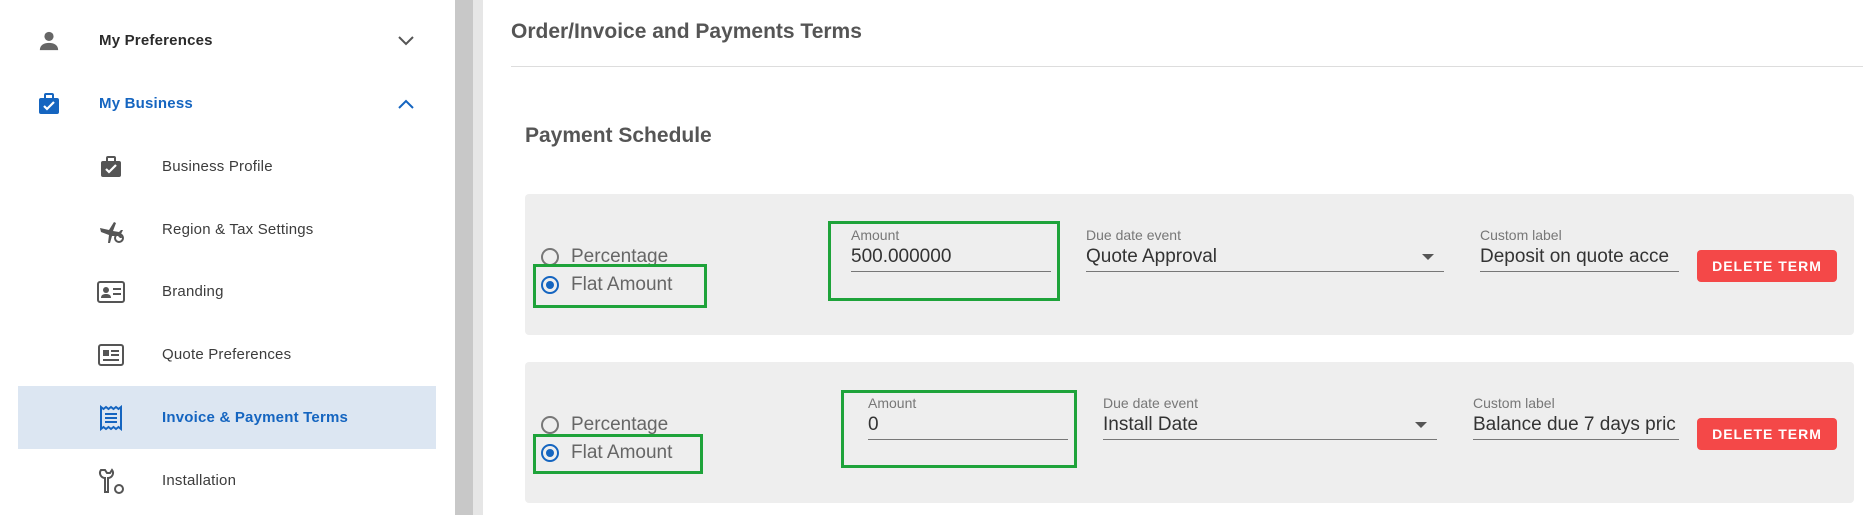 This screenshot has height=515, width=1876. What do you see at coordinates (1579, 259) in the screenshot?
I see `custom-label-input: Deposit on quote acce` at bounding box center [1579, 259].